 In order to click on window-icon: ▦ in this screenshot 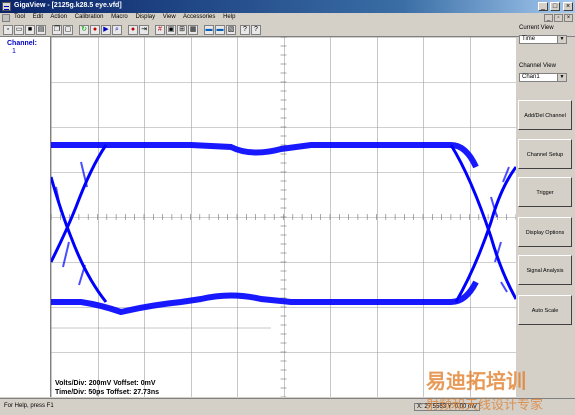, I will do `click(193, 30)`.